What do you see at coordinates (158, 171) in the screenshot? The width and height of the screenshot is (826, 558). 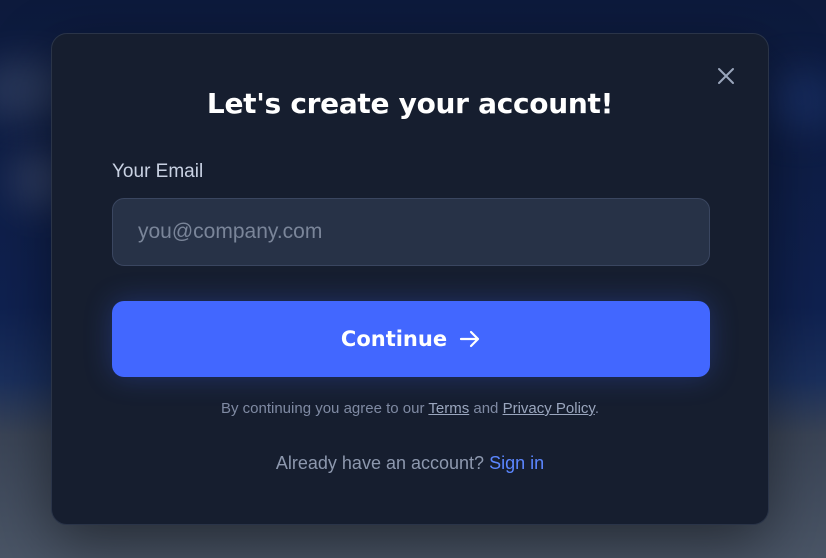 I see `email-label: Your Email` at bounding box center [158, 171].